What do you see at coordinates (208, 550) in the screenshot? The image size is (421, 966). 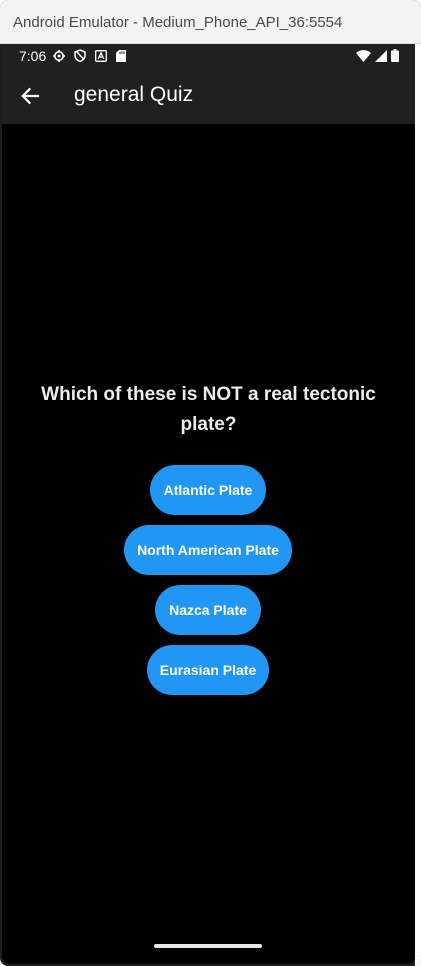 I see `answer-button-north-american: North American Plate` at bounding box center [208, 550].